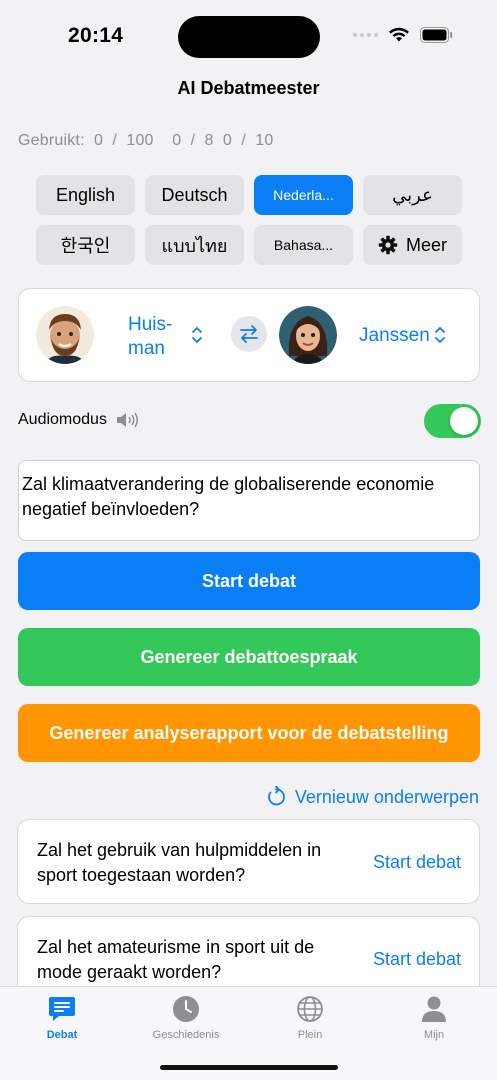 The height and width of the screenshot is (1080, 497). What do you see at coordinates (249, 581) in the screenshot?
I see `start-debate-button: Start debat` at bounding box center [249, 581].